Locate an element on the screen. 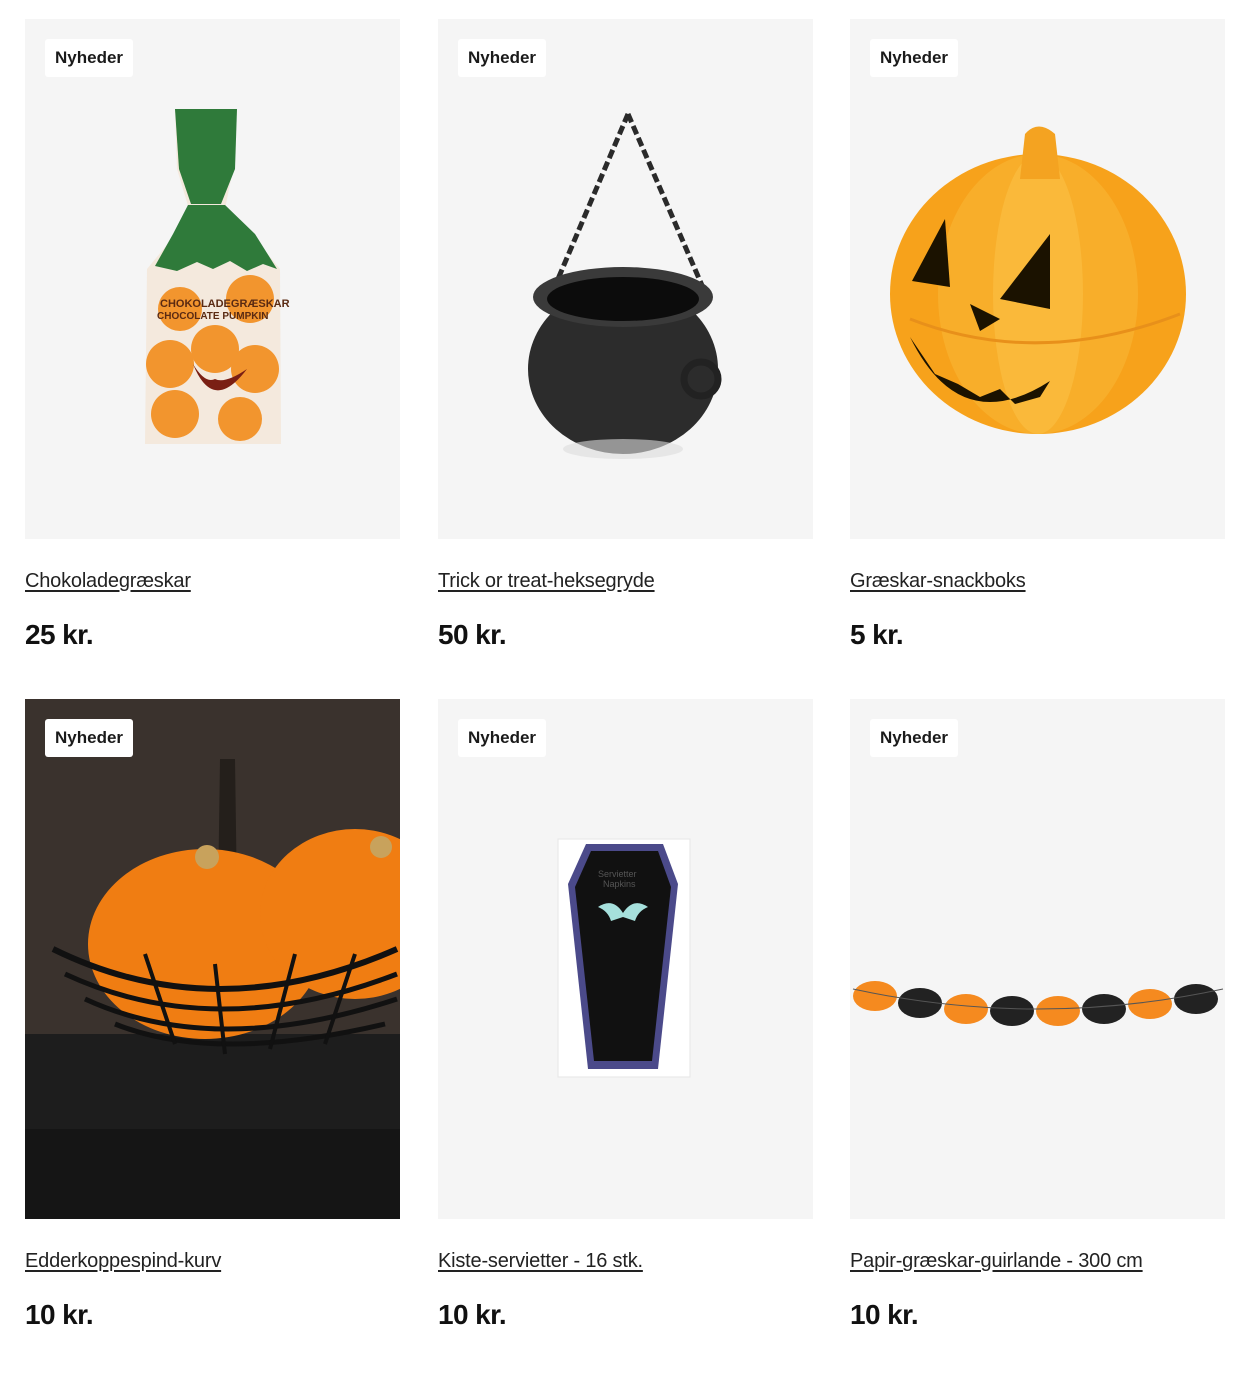 The height and width of the screenshot is (1374, 1250). spiderweb-basket-image is located at coordinates (212, 959).